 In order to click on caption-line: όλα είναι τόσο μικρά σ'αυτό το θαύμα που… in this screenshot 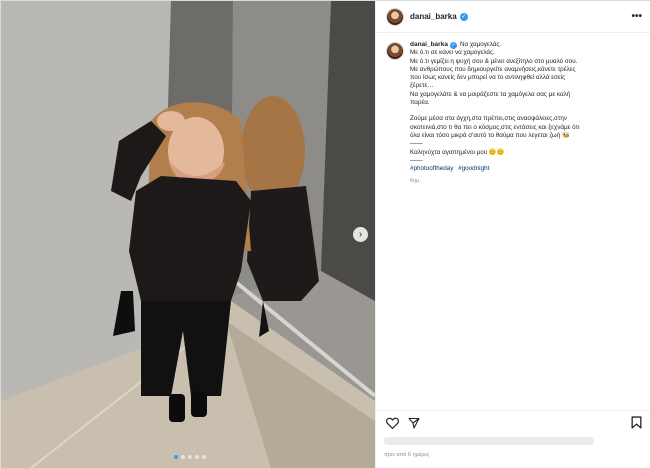, I will do `click(490, 135)`.